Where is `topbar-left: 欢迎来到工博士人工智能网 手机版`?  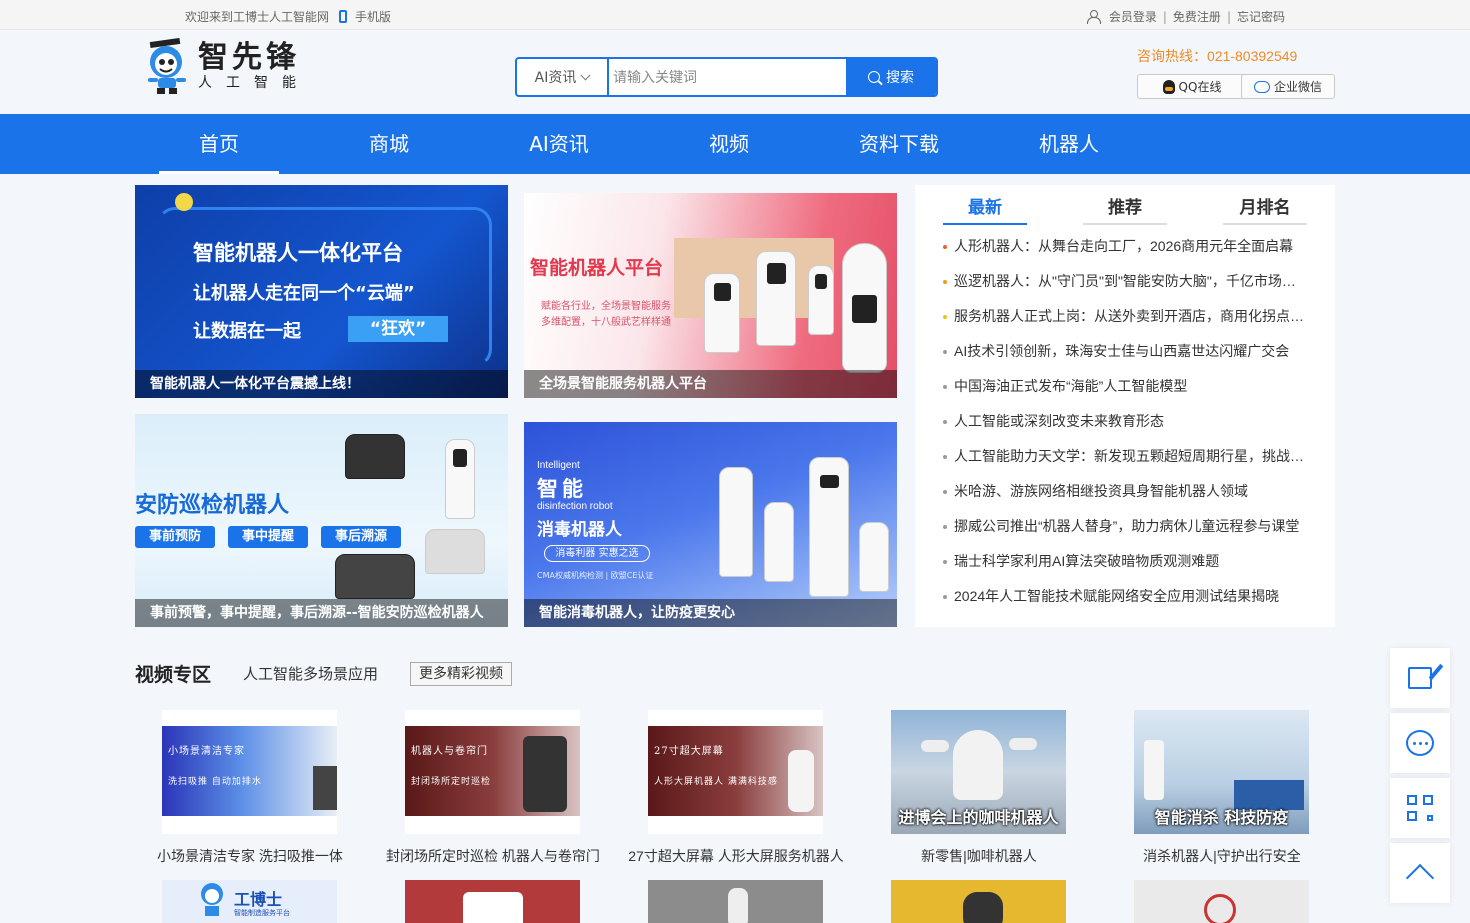
topbar-left: 欢迎来到工博士人工智能网 手机版 is located at coordinates (288, 16).